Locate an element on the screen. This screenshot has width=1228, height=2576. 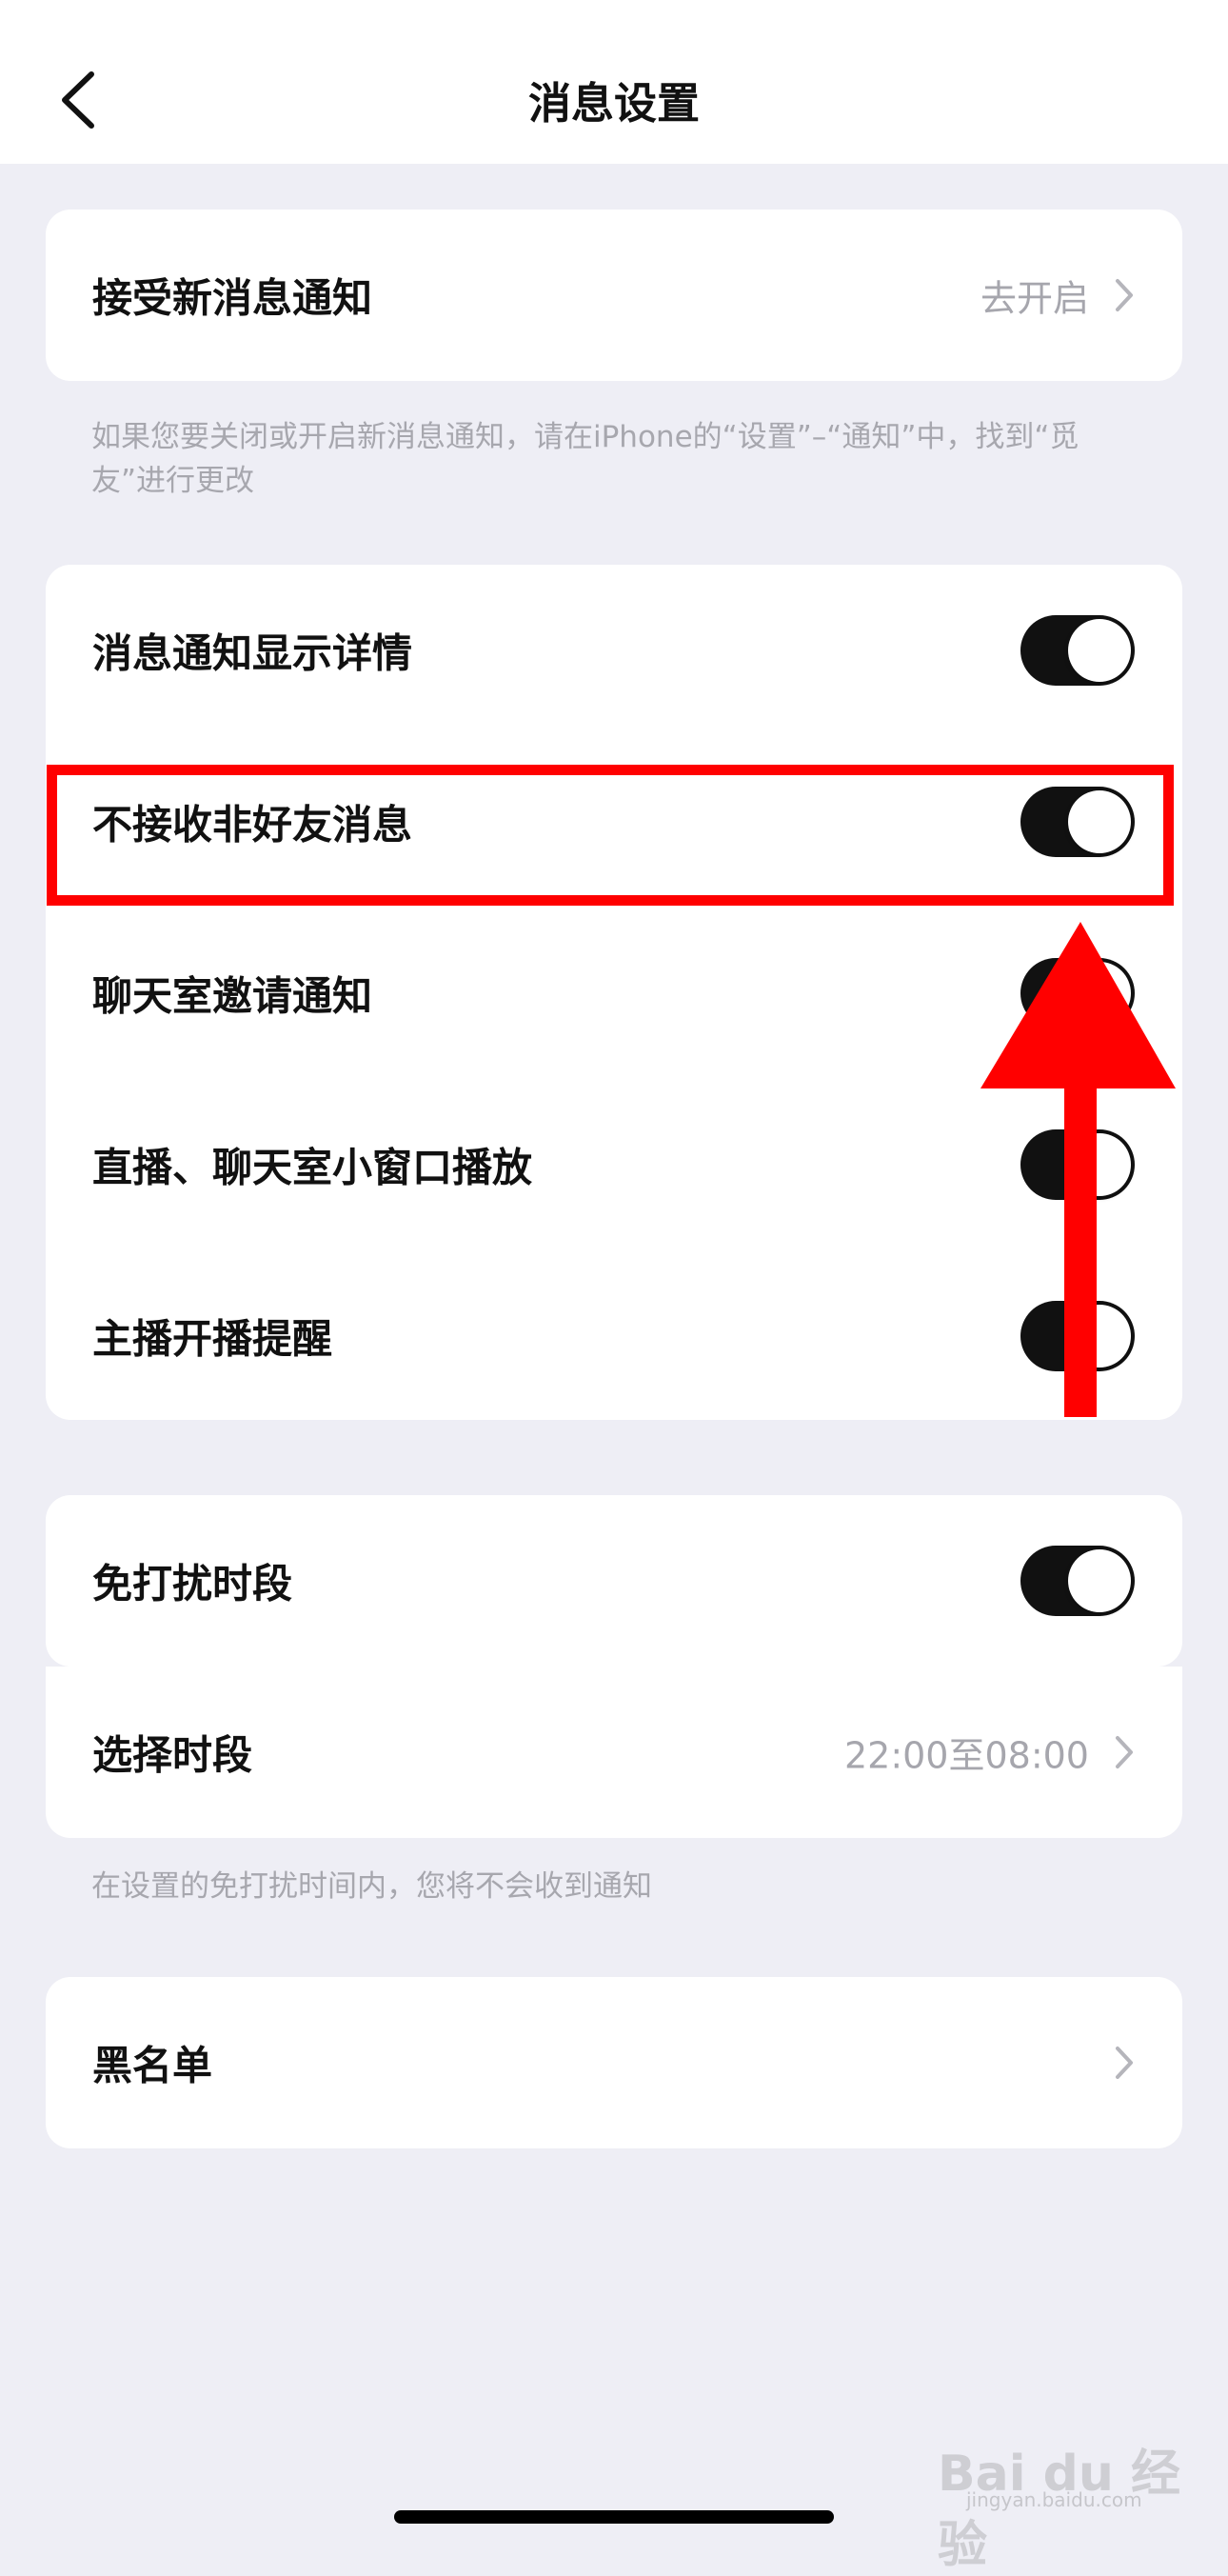
accept-notifications-row: 接受新消息通知 去开启 is located at coordinates (614, 295).